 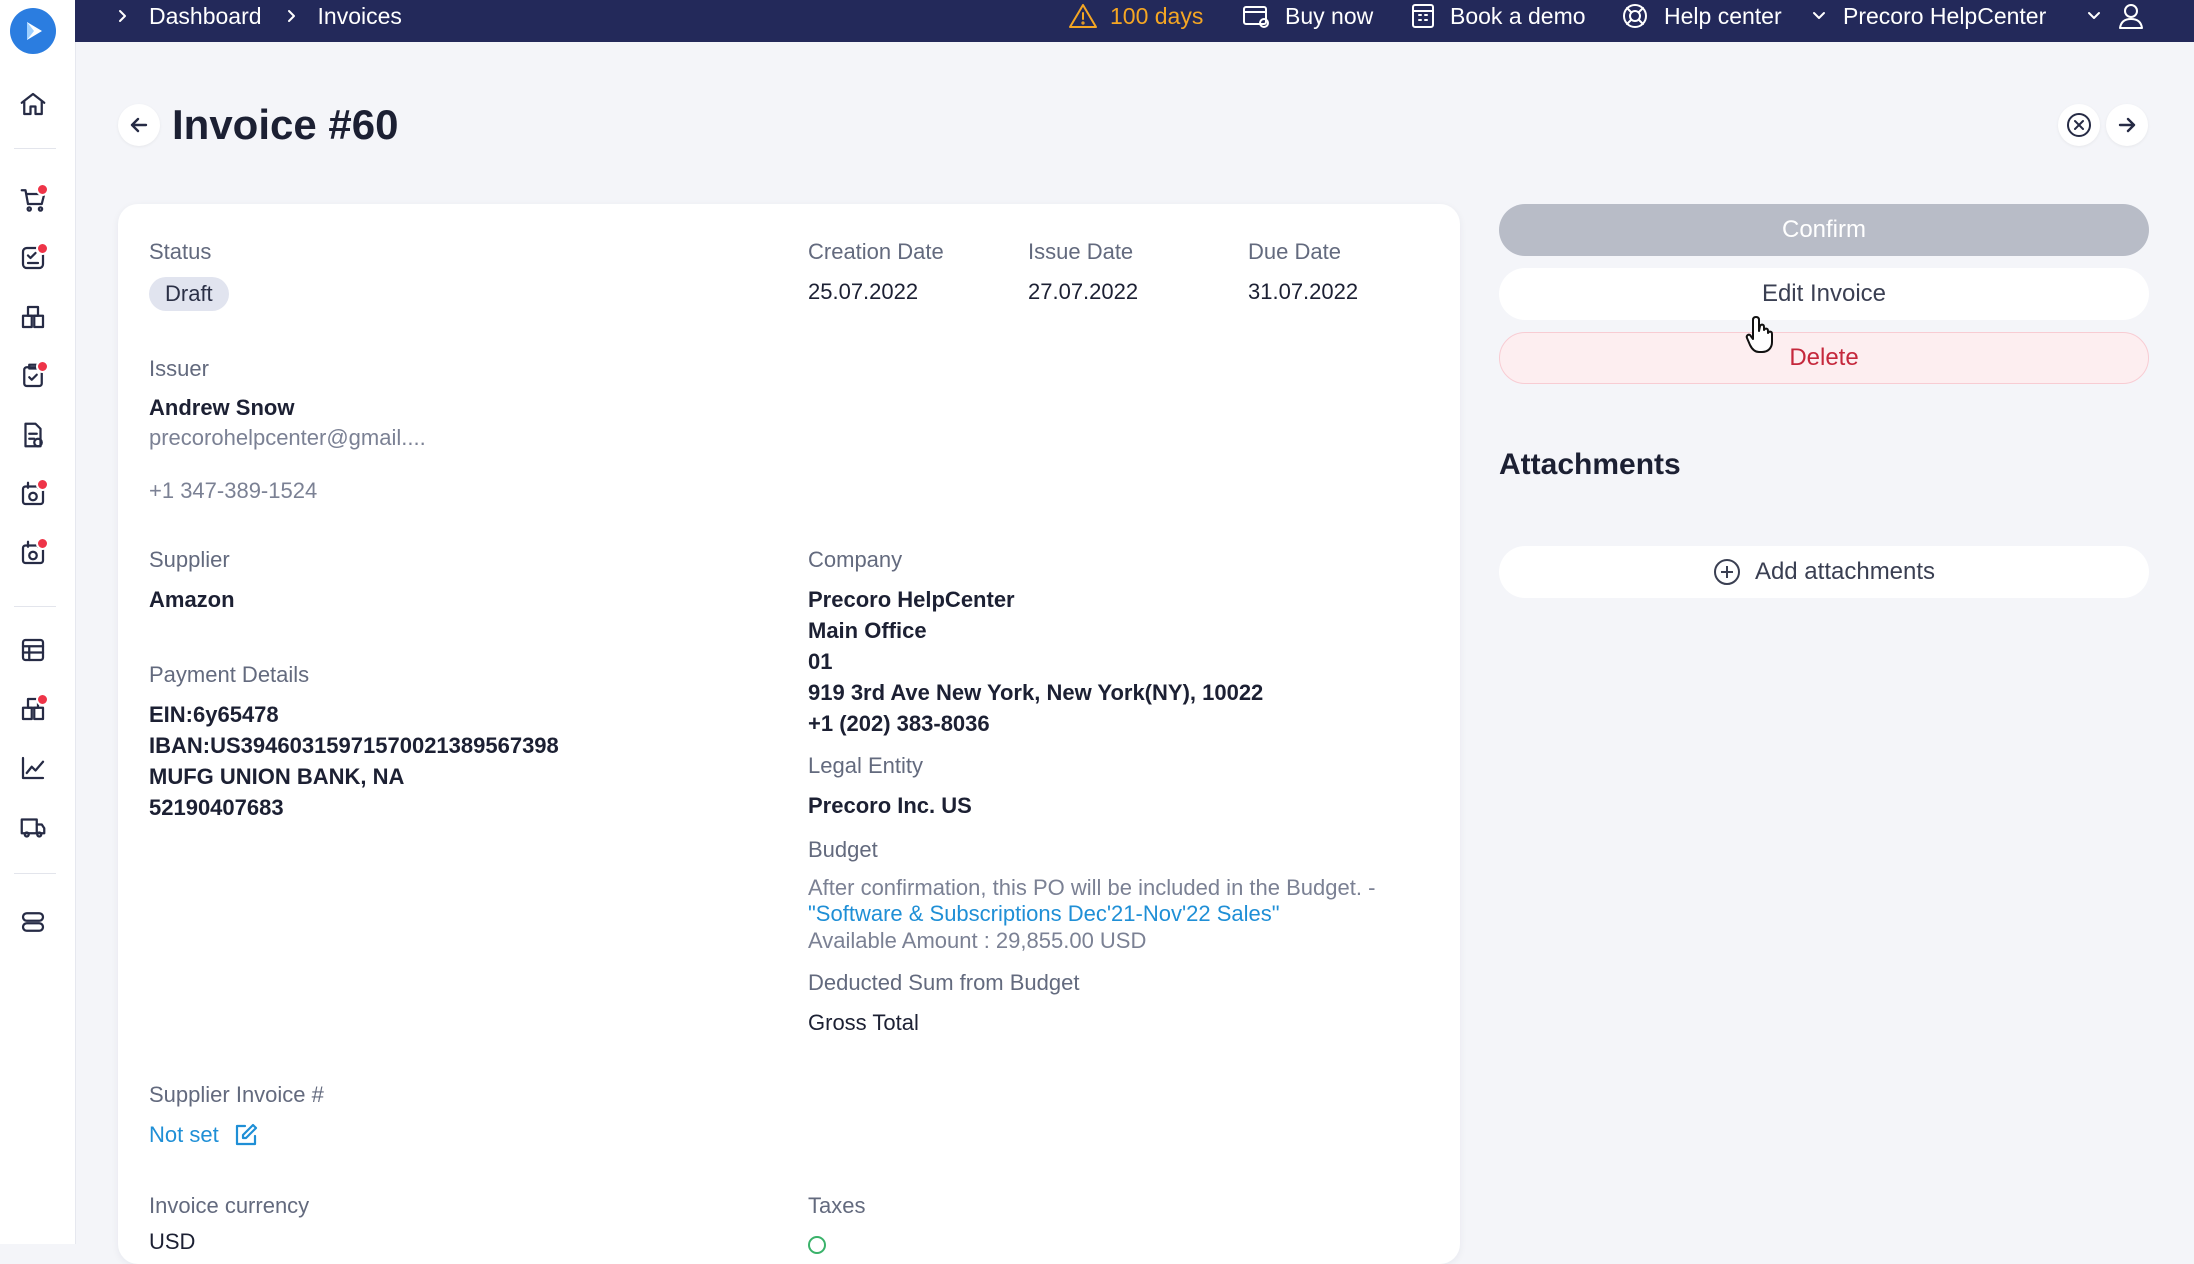 What do you see at coordinates (1294, 251) in the screenshot?
I see `due-date-label: Due Date` at bounding box center [1294, 251].